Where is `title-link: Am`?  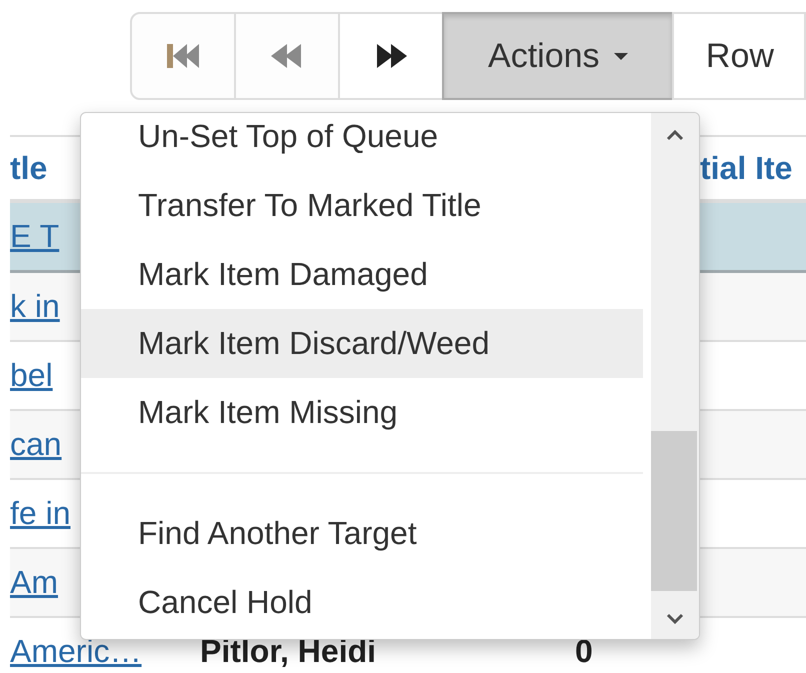
title-link: Am is located at coordinates (34, 582).